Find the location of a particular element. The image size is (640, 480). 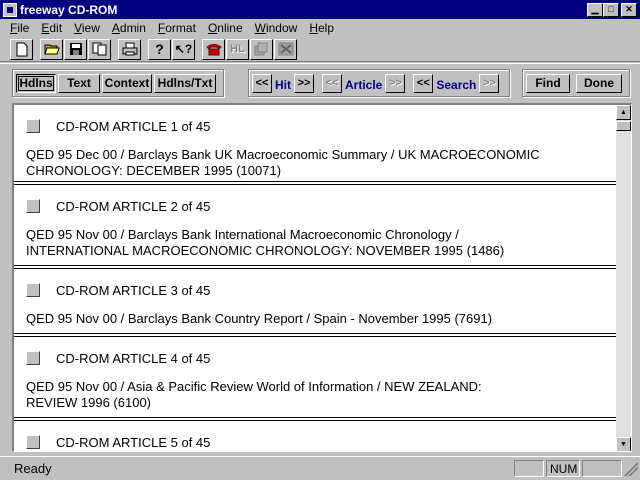

list-item: CD-ROM ARTICLE 5 of 45 is located at coordinates (315, 436).